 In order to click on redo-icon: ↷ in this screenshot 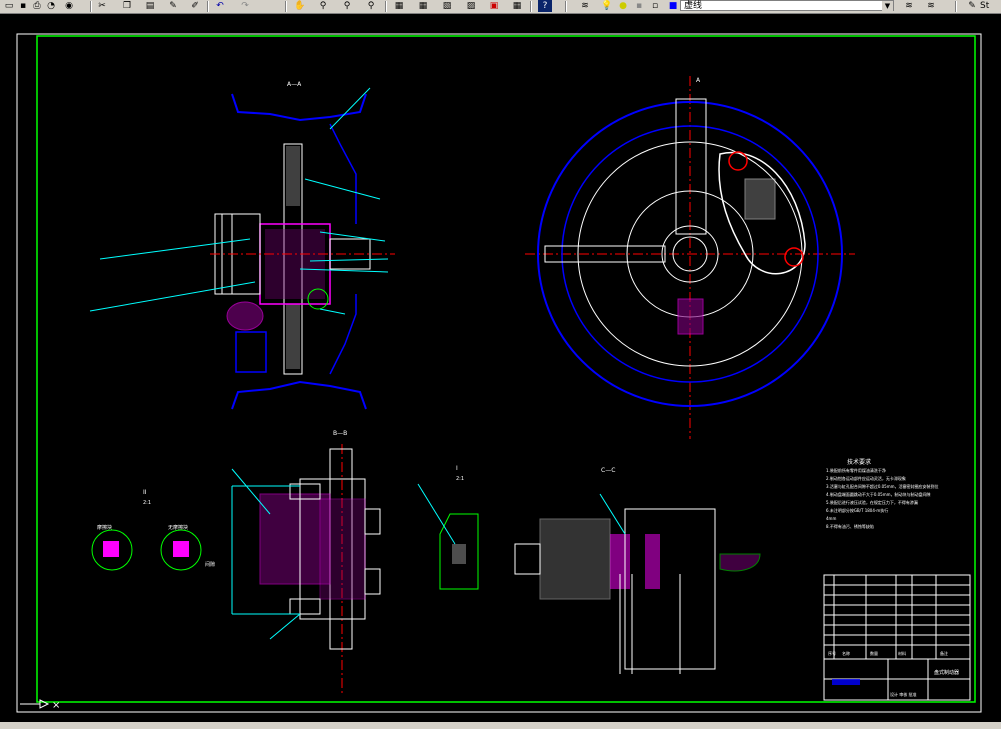, I will do `click(245, 6)`.